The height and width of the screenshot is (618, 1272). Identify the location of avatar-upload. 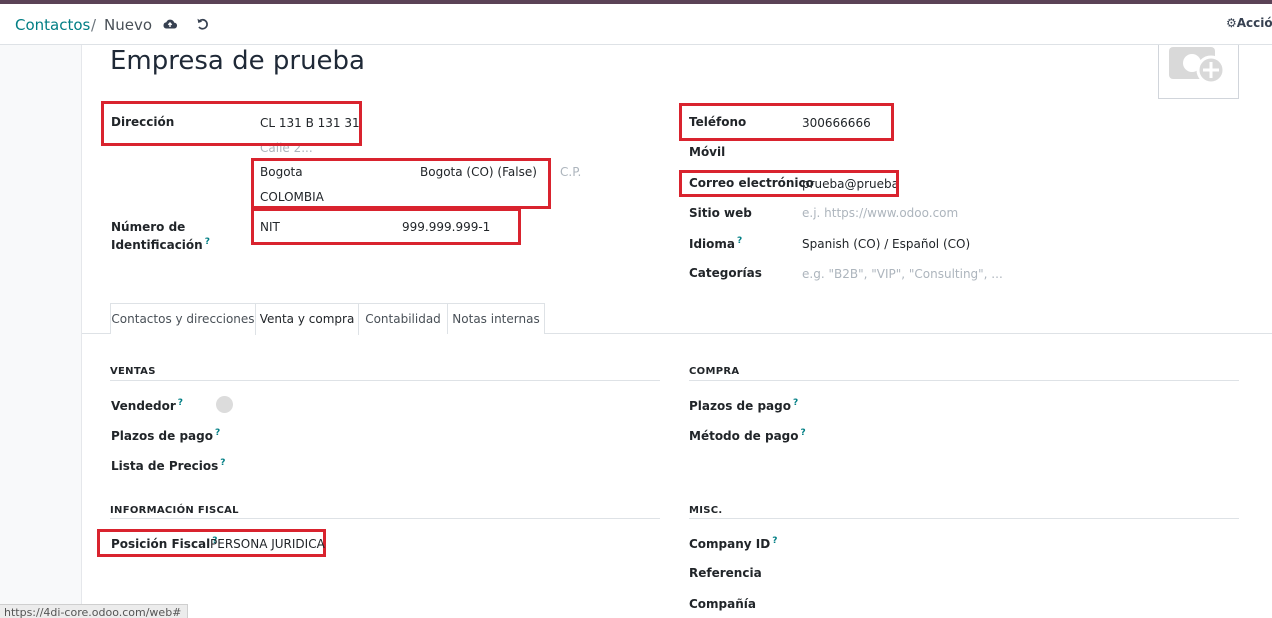
(1198, 72).